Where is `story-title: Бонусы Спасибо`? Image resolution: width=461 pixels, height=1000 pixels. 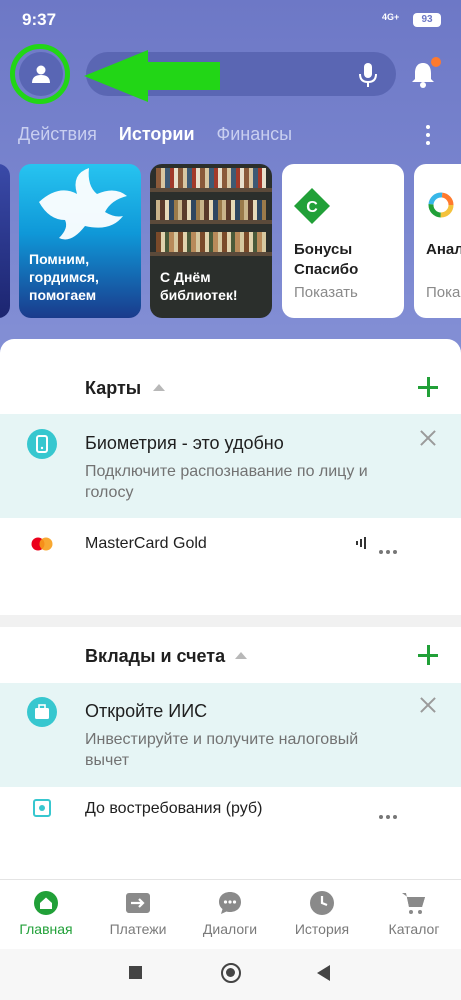
story-title: Бонусы Спасибо is located at coordinates (326, 259).